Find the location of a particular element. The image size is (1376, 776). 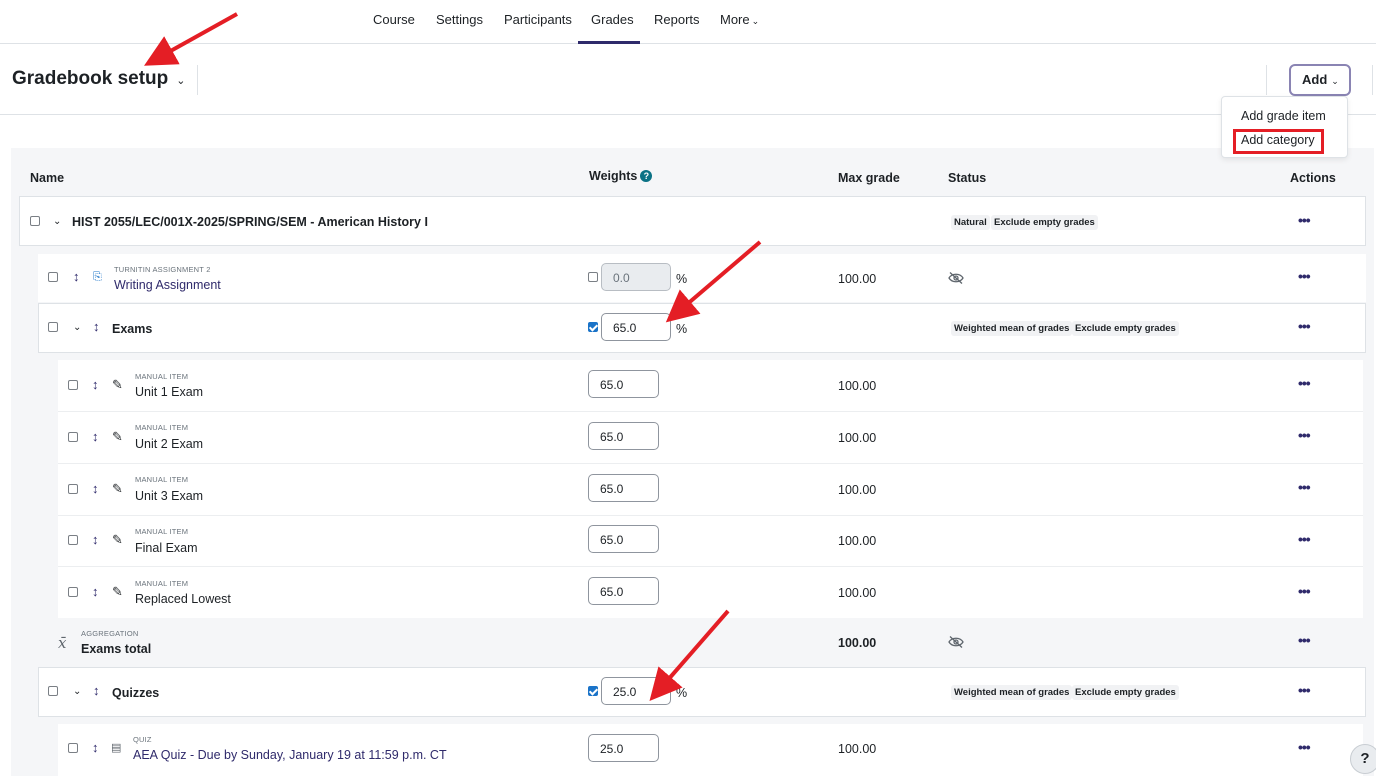

aggregation-xbar-icon: x̄ is located at coordinates (62, 643).